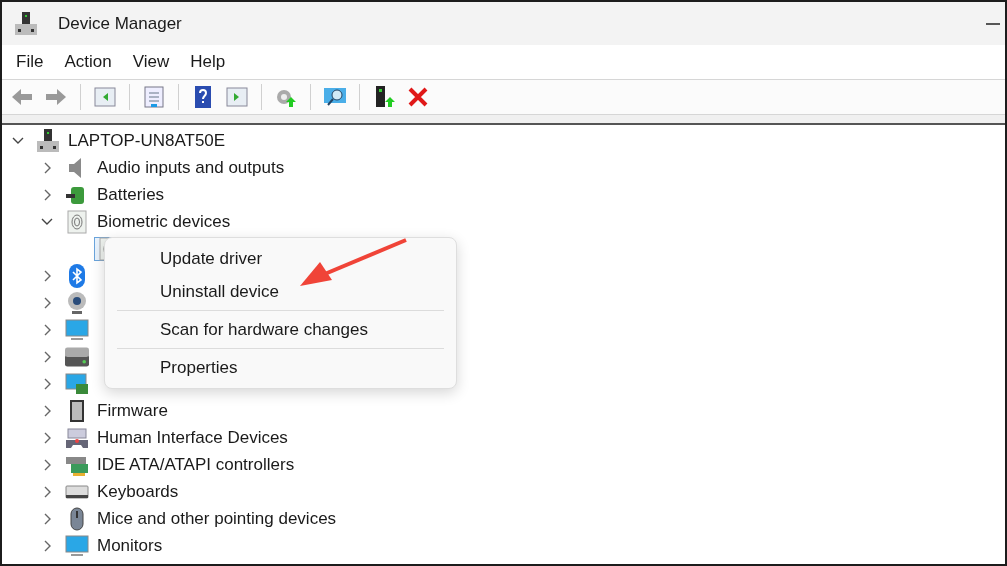 This screenshot has height=566, width=1007. What do you see at coordinates (120, 23) in the screenshot?
I see `window-title: Device Manager` at bounding box center [120, 23].